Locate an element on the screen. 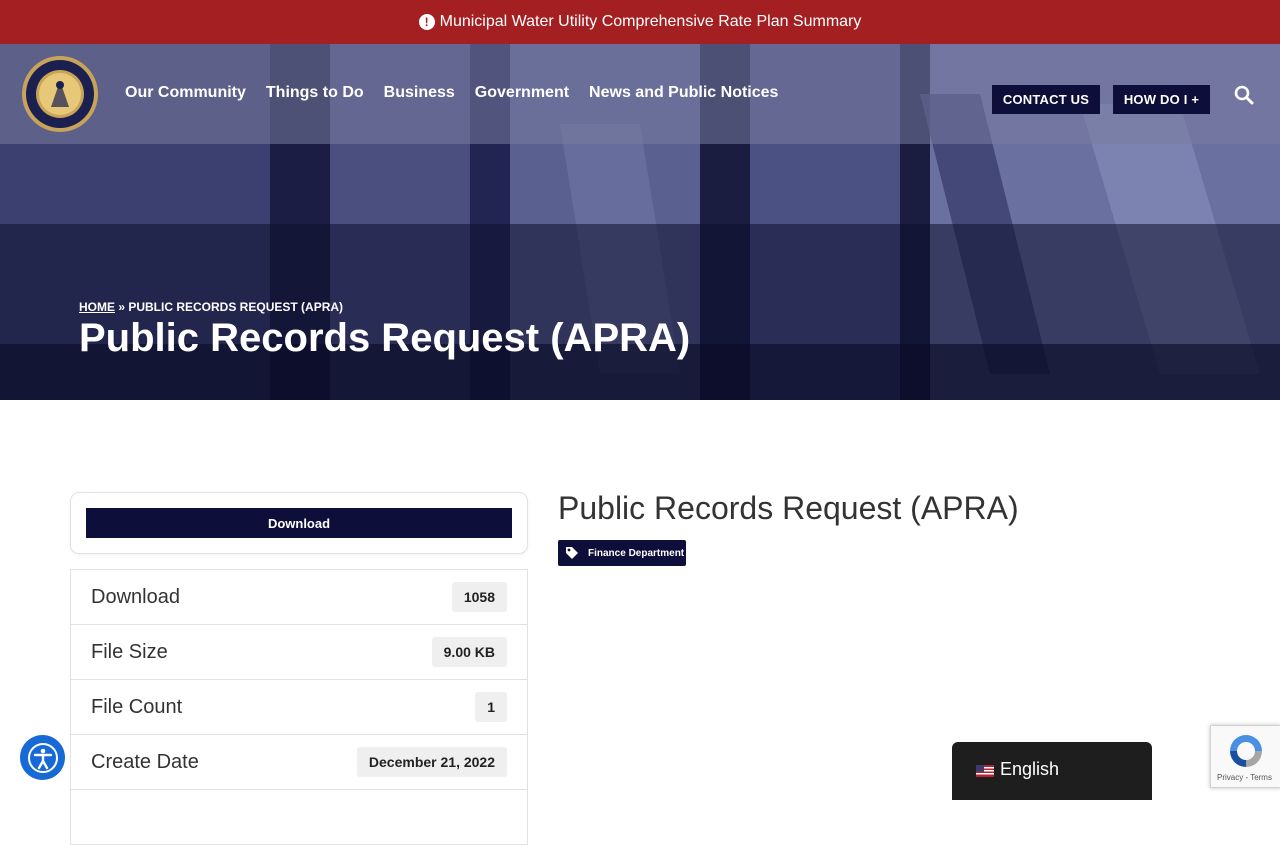 This screenshot has height=845, width=1280. recaptcha-badge: Privacy - Terms is located at coordinates (1245, 756).